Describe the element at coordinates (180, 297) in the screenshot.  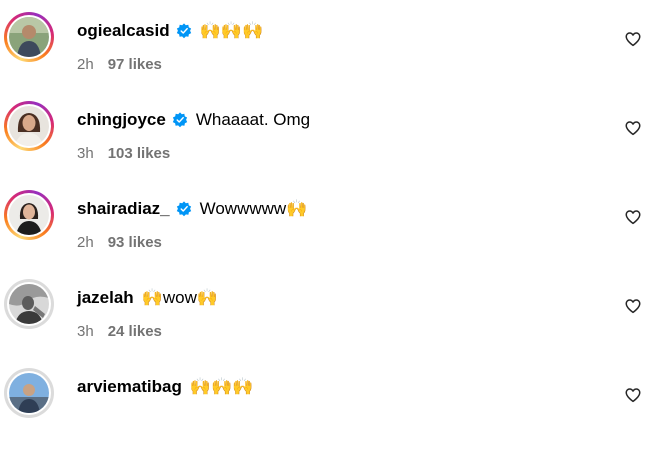
I see `comment-text: 🙌wow🙌` at that location.